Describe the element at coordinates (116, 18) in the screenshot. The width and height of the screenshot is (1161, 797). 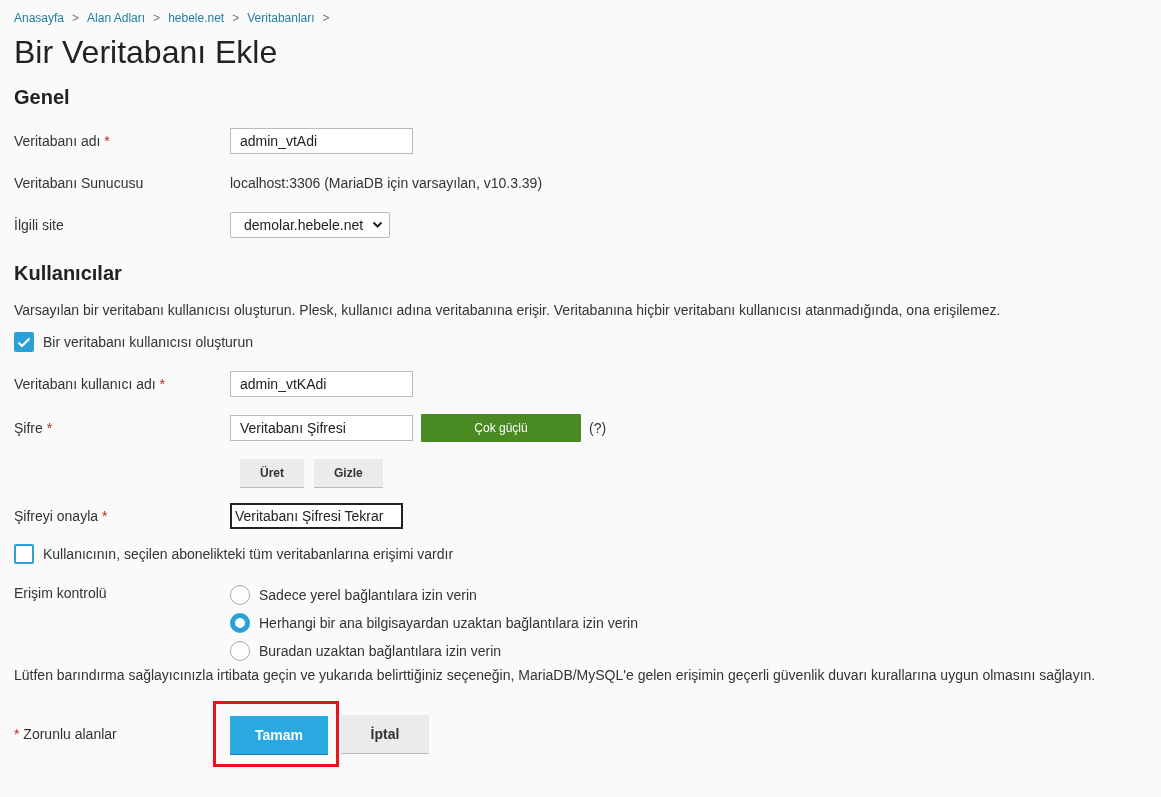
I see `breadcrumb-link: Alan Adları` at that location.